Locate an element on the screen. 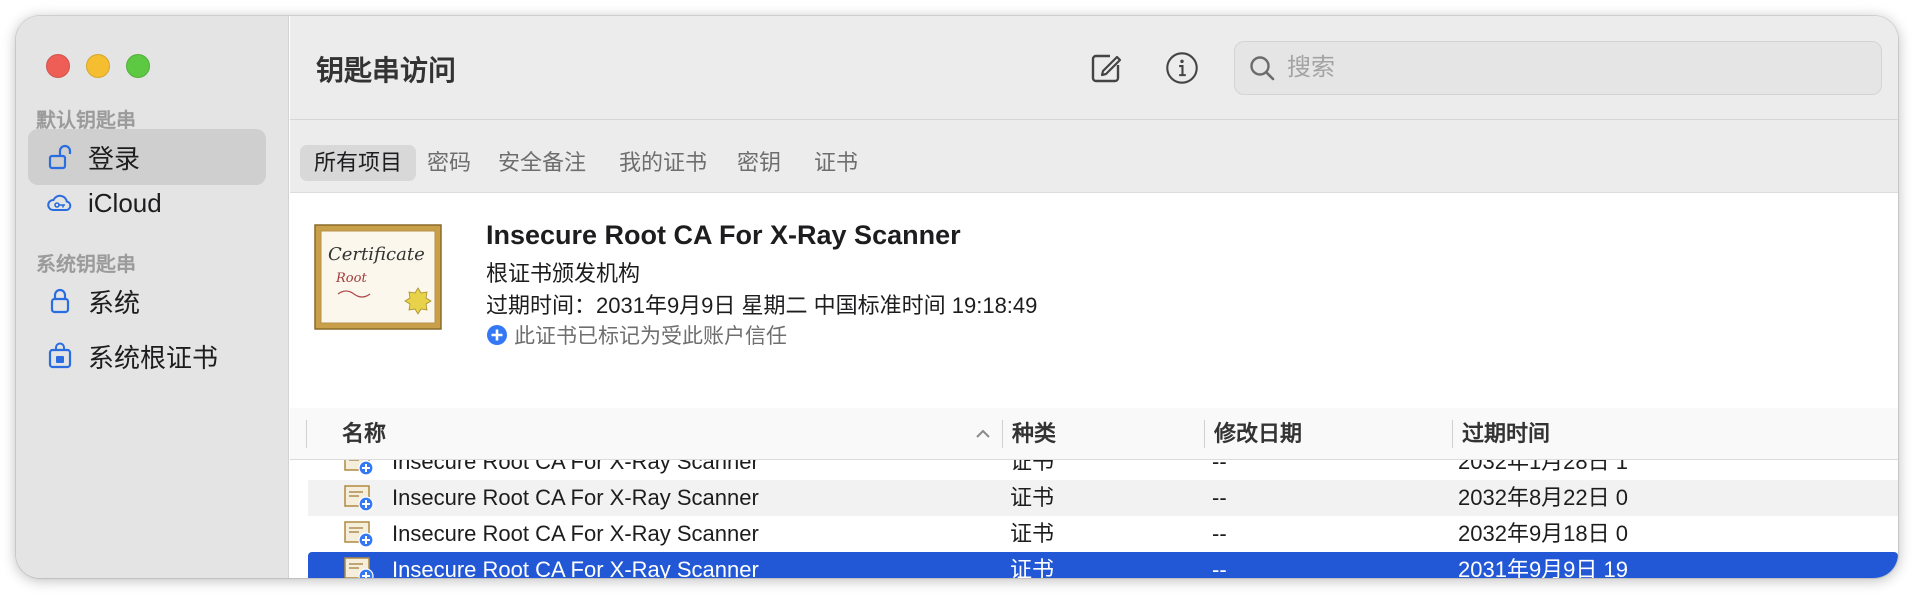 This screenshot has height=594, width=1914. column-header-kind: 种类 is located at coordinates (1034, 434).